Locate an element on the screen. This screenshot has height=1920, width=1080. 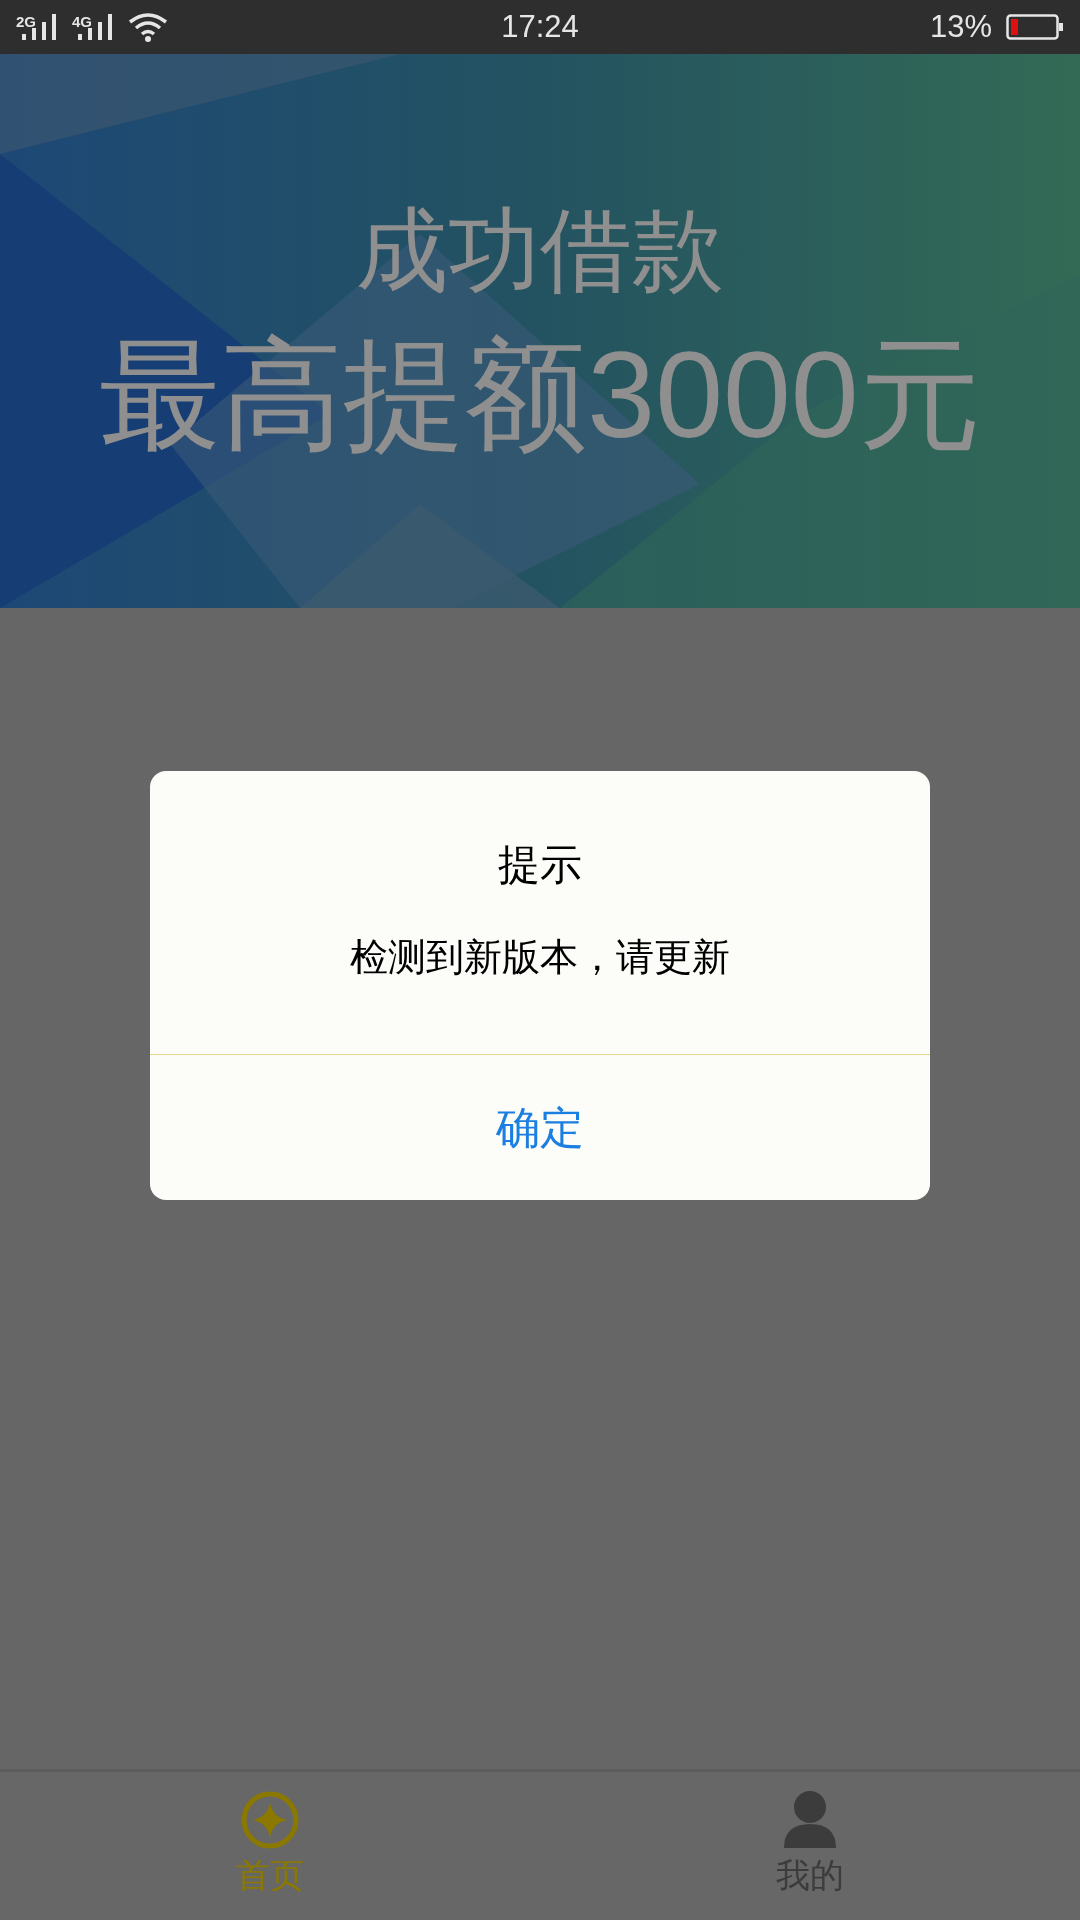
coin-icon is located at coordinates (270, 1820).